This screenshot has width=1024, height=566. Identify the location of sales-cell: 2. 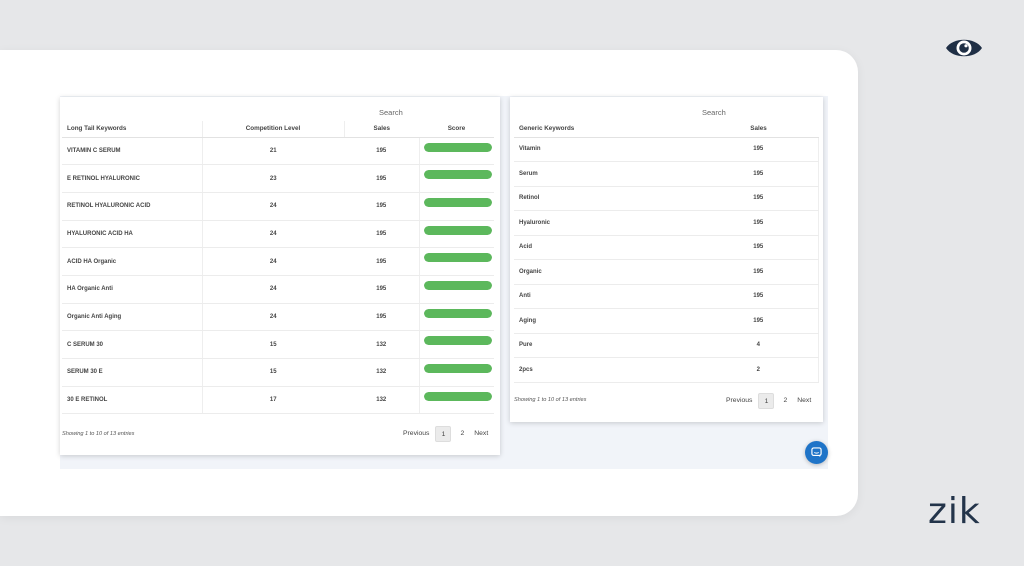
(759, 370).